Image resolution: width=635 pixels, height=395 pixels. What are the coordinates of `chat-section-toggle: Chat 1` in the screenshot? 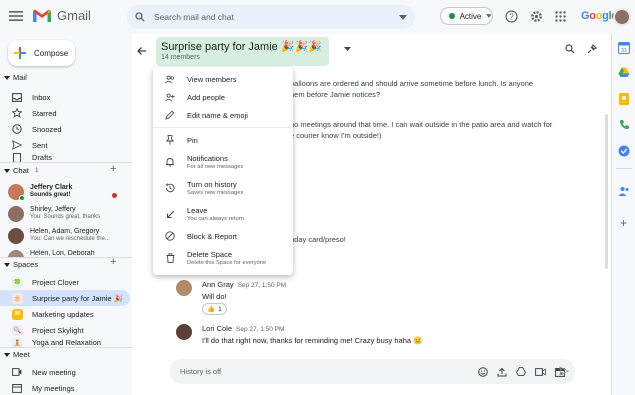 It's located at (21, 170).